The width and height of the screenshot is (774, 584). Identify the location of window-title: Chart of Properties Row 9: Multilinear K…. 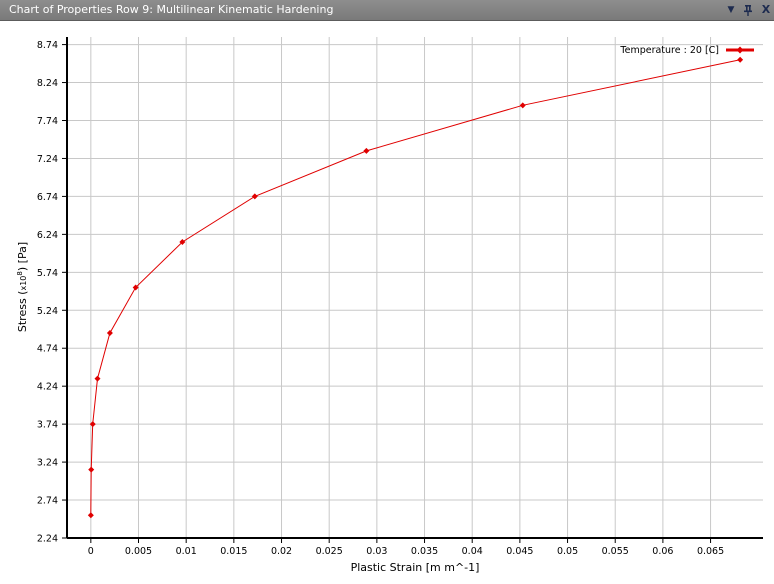
(171, 9).